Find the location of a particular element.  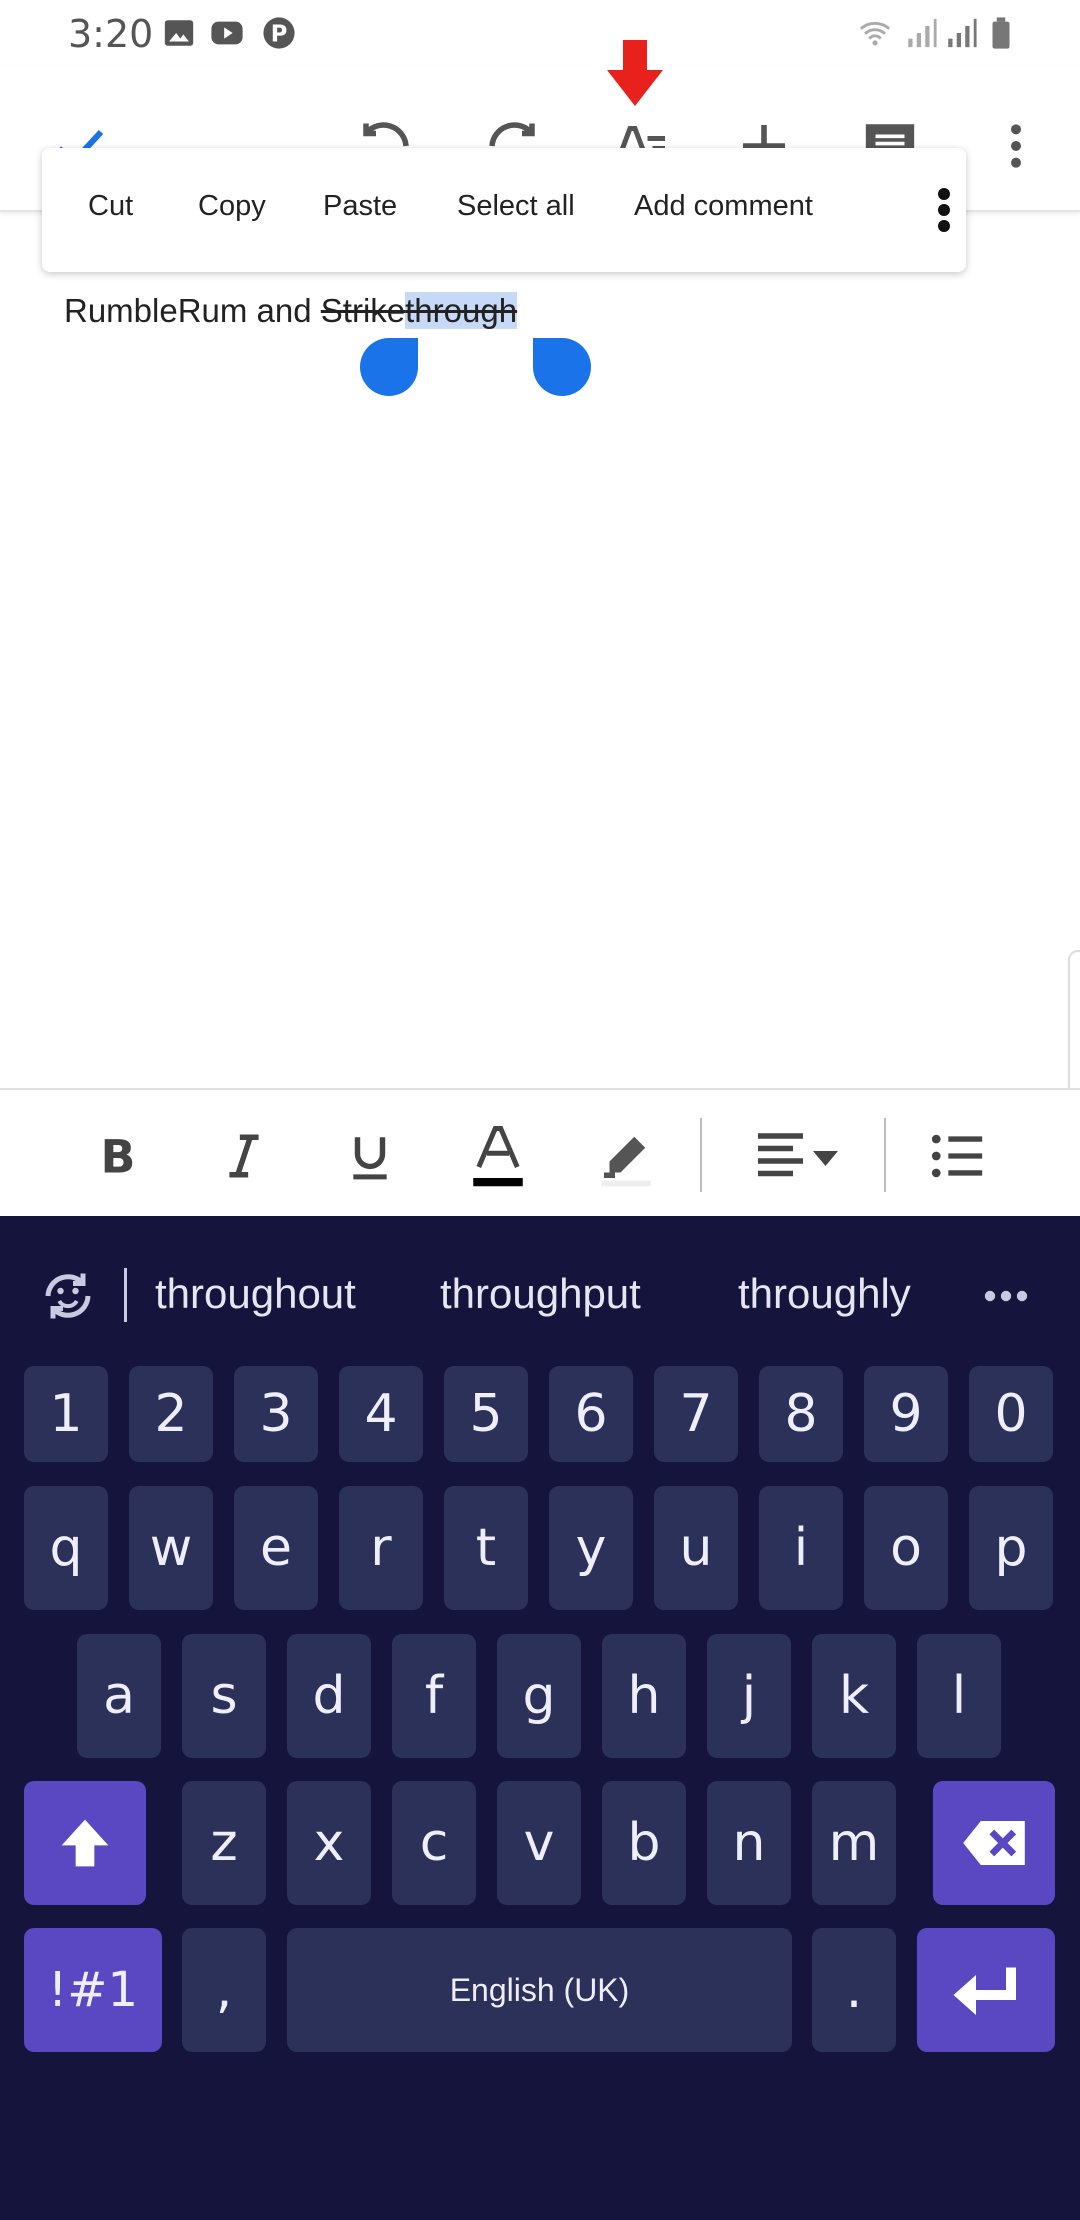

cut-menu-item: Cut is located at coordinates (110, 206).